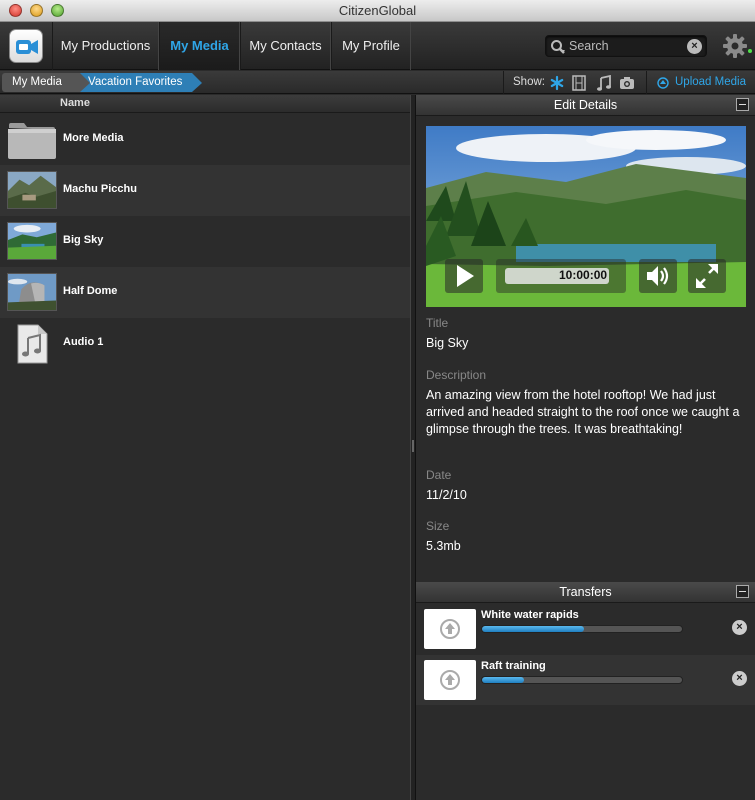 The width and height of the screenshot is (755, 800). What do you see at coordinates (75, 103) in the screenshot?
I see `column-header-label: Name` at bounding box center [75, 103].